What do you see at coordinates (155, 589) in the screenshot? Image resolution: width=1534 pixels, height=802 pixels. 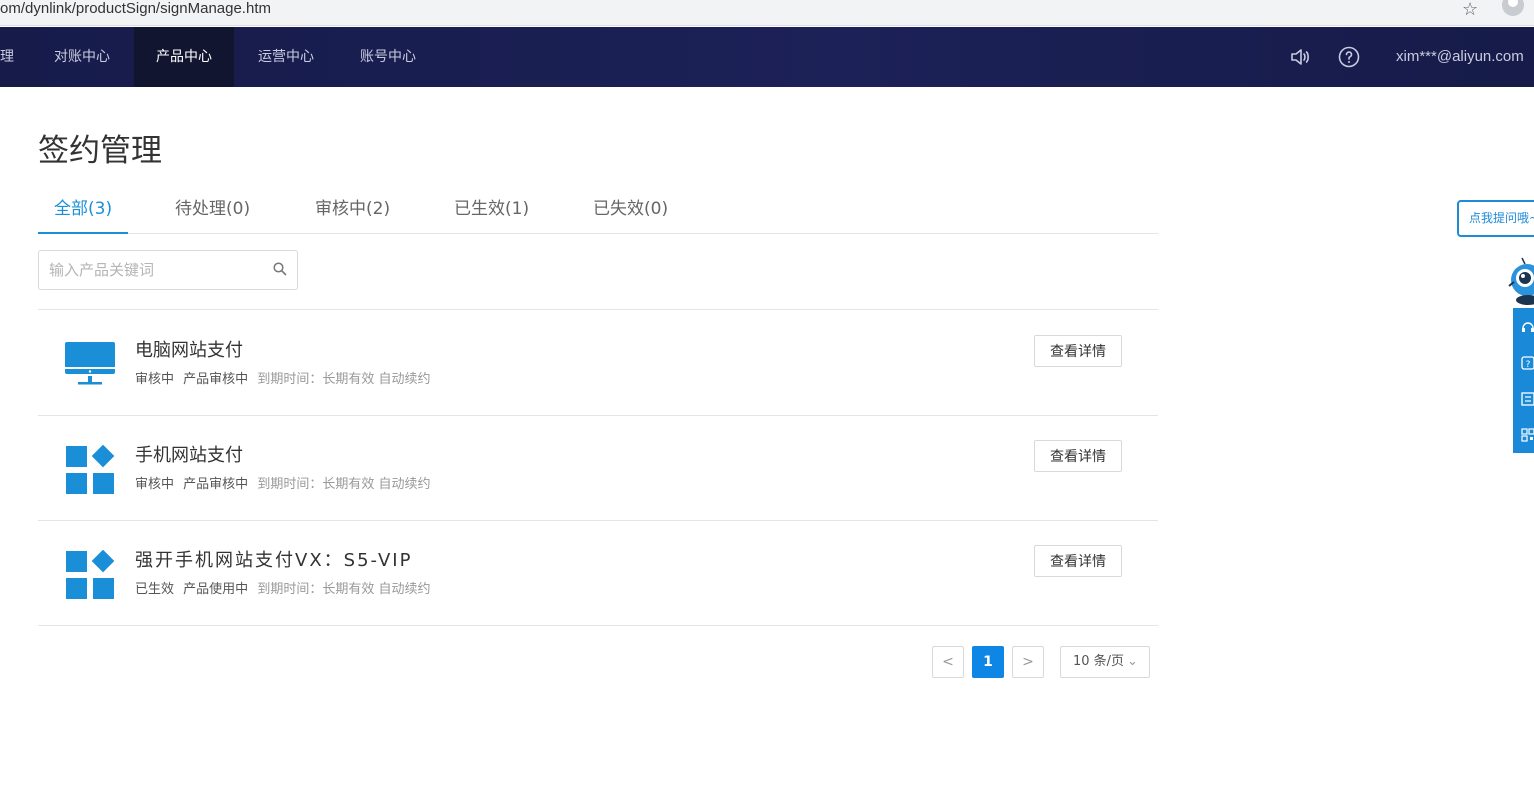 I see `sign-status: 已生效` at bounding box center [155, 589].